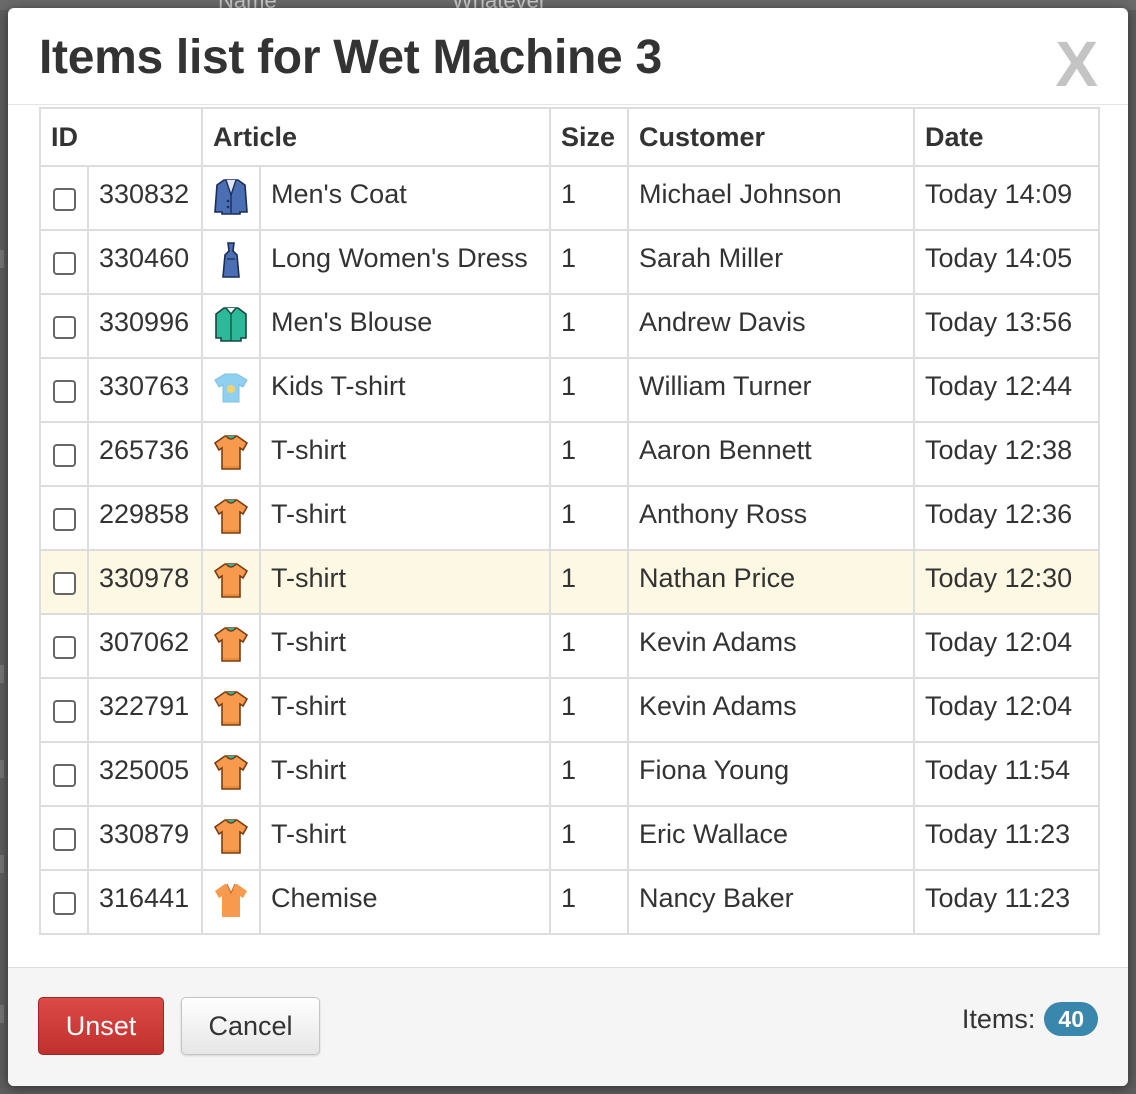 This screenshot has width=1136, height=1094. I want to click on column-header-customer: Customer, so click(771, 137).